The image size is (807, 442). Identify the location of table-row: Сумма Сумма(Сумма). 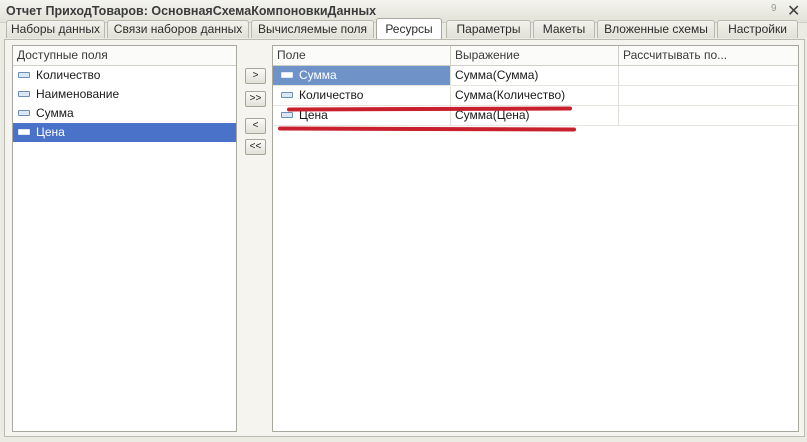
(535, 76).